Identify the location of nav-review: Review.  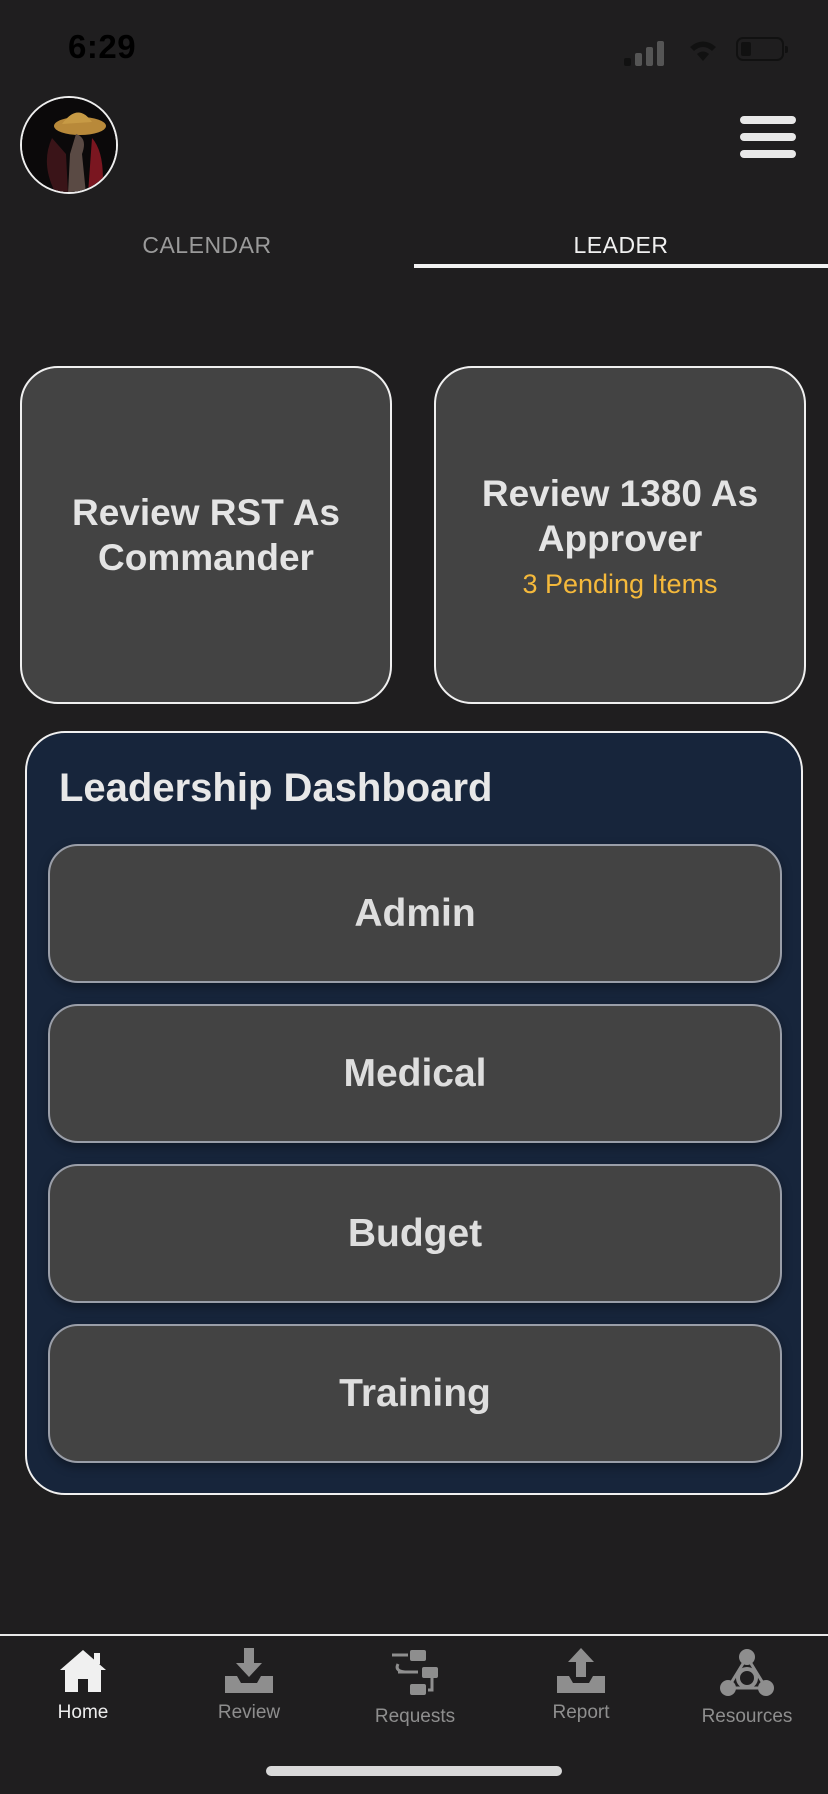
(249, 1686).